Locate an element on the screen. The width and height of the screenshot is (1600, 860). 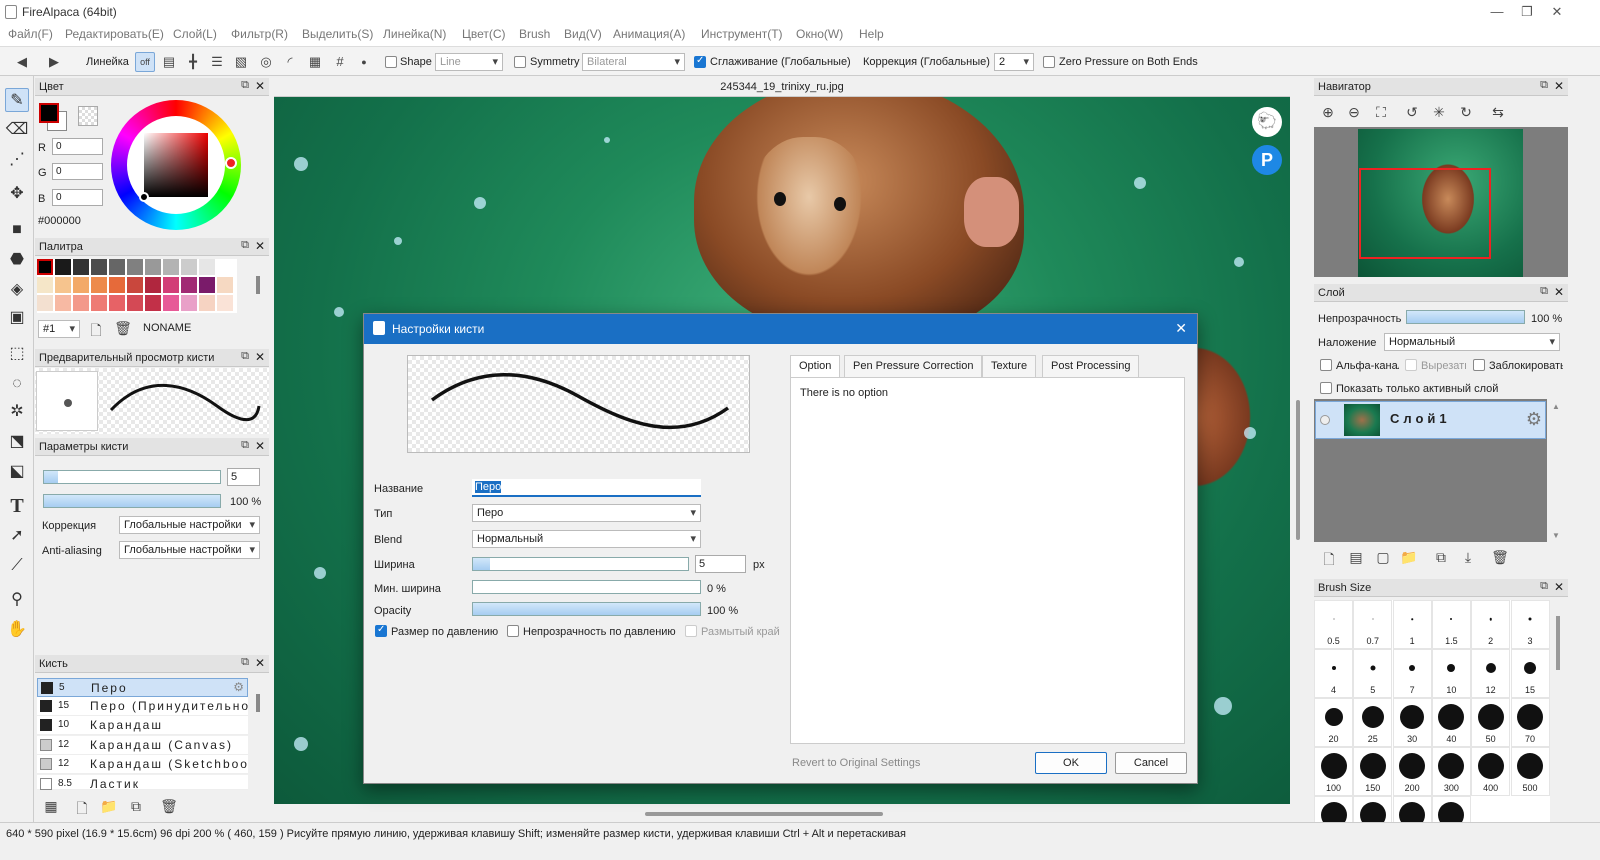
delete-brush-icon: 🗑 is located at coordinates (169, 806).